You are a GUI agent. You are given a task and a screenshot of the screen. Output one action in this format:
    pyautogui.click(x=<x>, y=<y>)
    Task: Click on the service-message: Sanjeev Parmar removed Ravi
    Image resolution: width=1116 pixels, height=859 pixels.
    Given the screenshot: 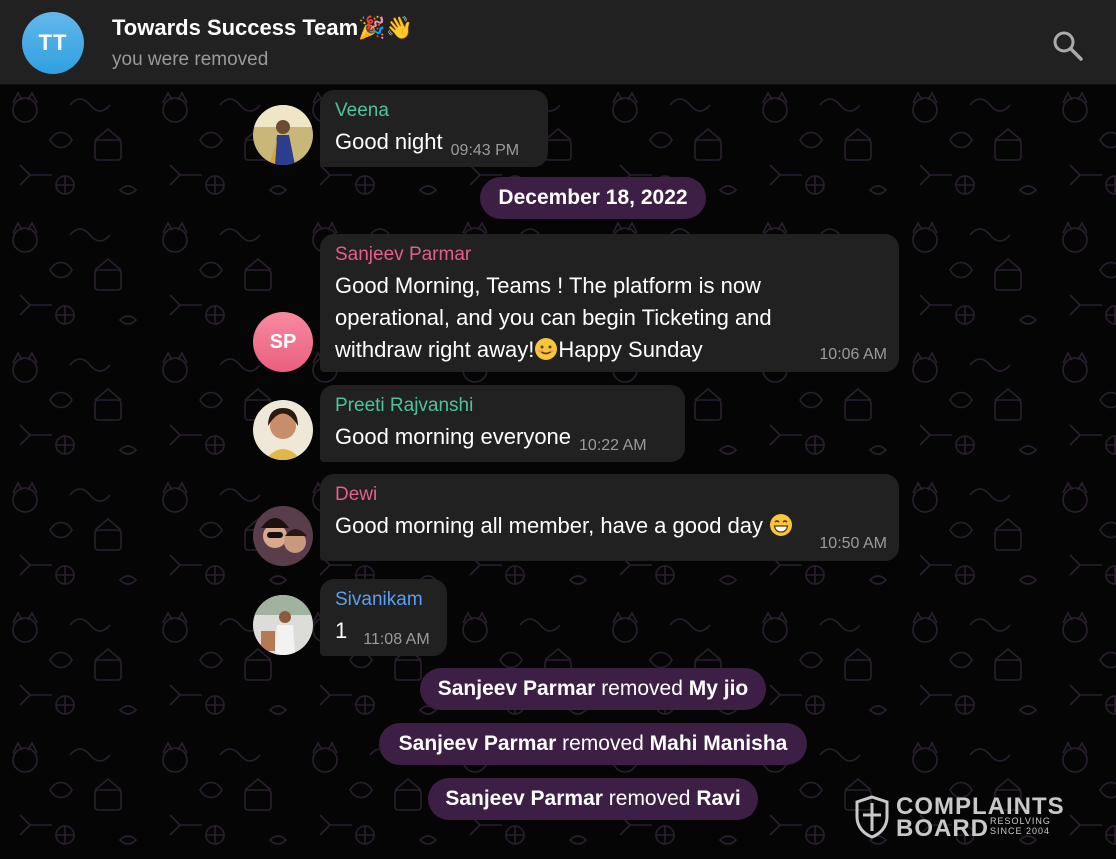 What is the action you would take?
    pyautogui.click(x=593, y=799)
    